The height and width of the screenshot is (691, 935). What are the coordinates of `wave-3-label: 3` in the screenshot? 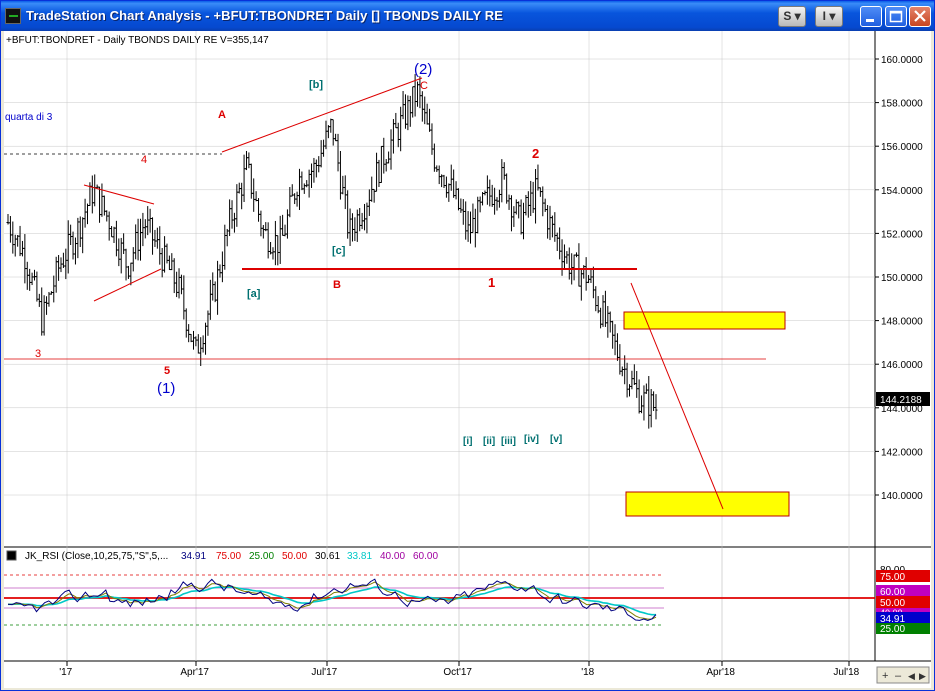 It's located at (38, 354).